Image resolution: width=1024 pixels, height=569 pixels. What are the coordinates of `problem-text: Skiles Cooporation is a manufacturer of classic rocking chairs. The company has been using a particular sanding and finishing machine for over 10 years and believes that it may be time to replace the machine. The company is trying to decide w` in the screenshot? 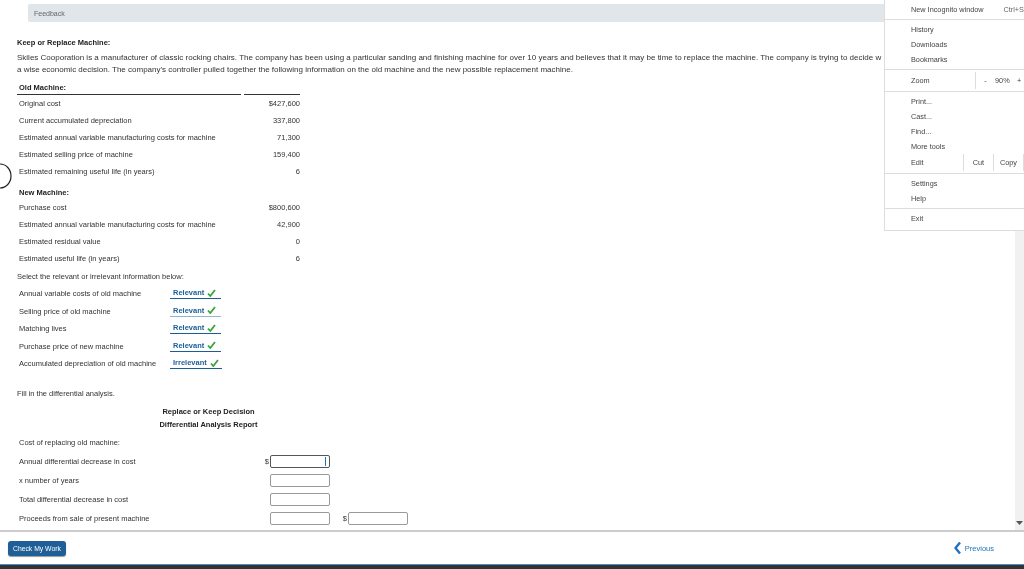 It's located at (449, 58).